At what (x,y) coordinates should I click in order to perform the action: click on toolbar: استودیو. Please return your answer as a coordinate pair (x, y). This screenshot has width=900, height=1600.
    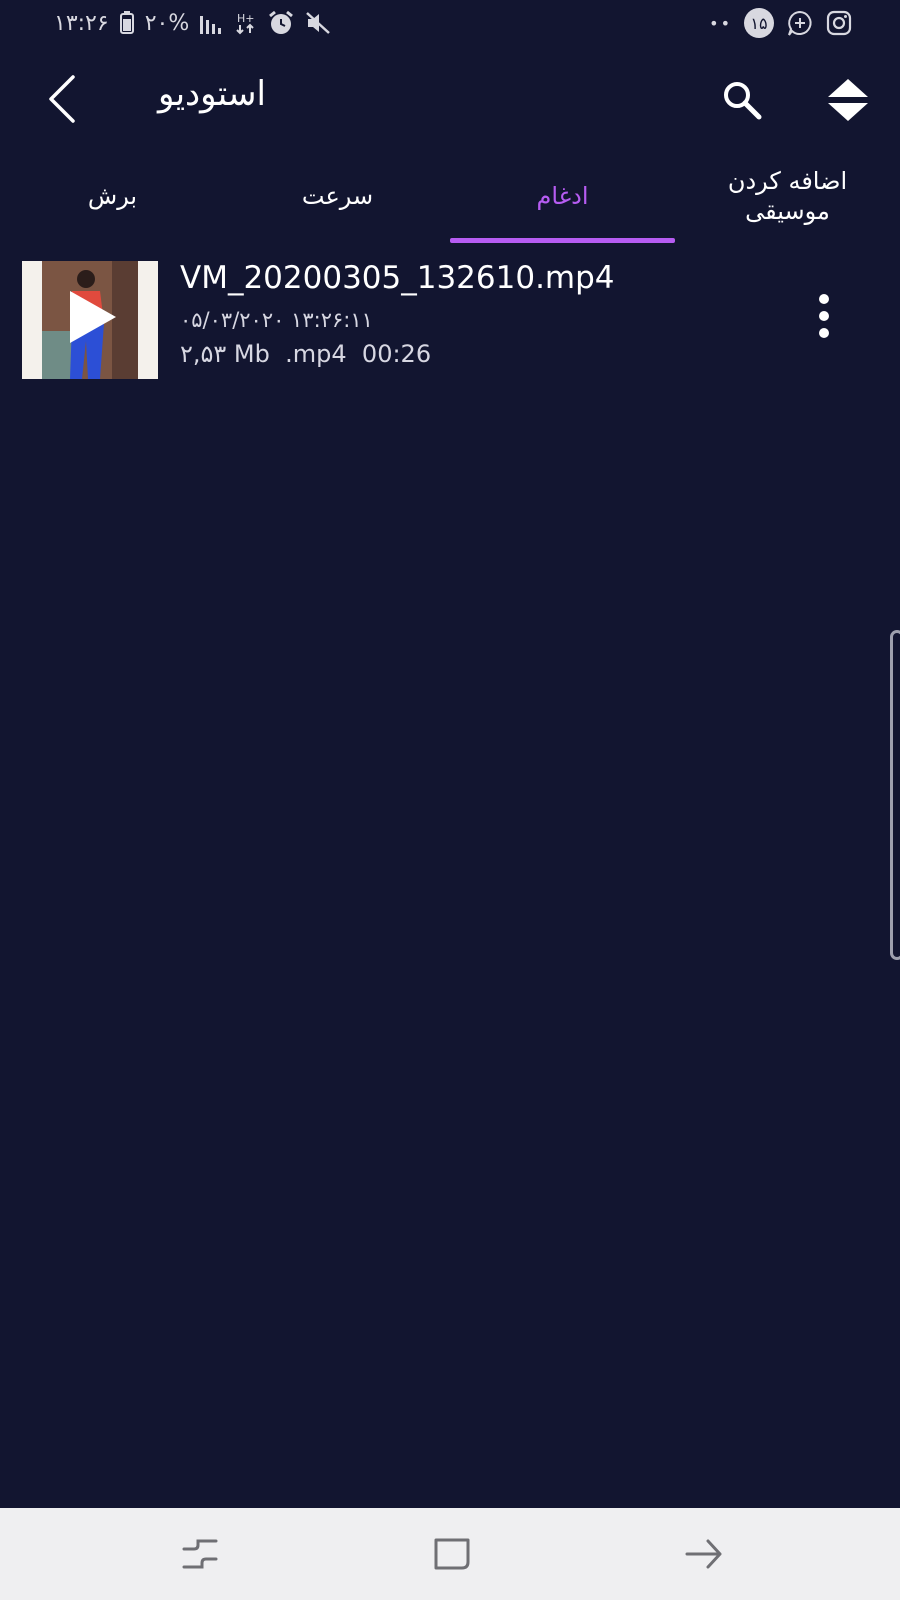
    Looking at the image, I should click on (450, 99).